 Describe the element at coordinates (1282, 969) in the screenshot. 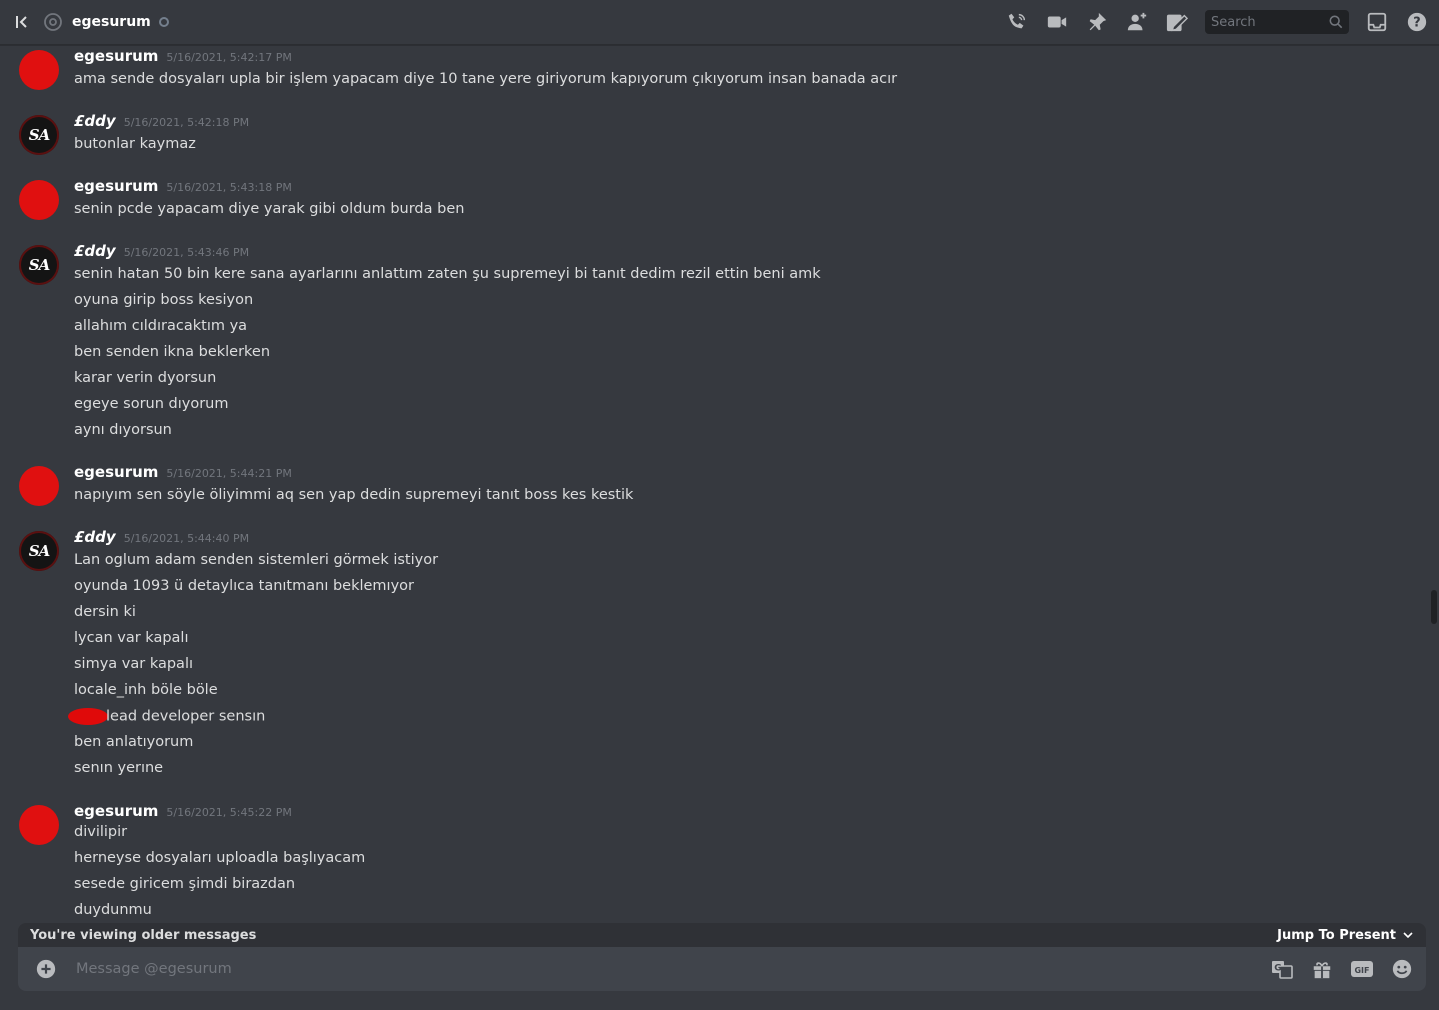

I see `translate-icon: G` at that location.